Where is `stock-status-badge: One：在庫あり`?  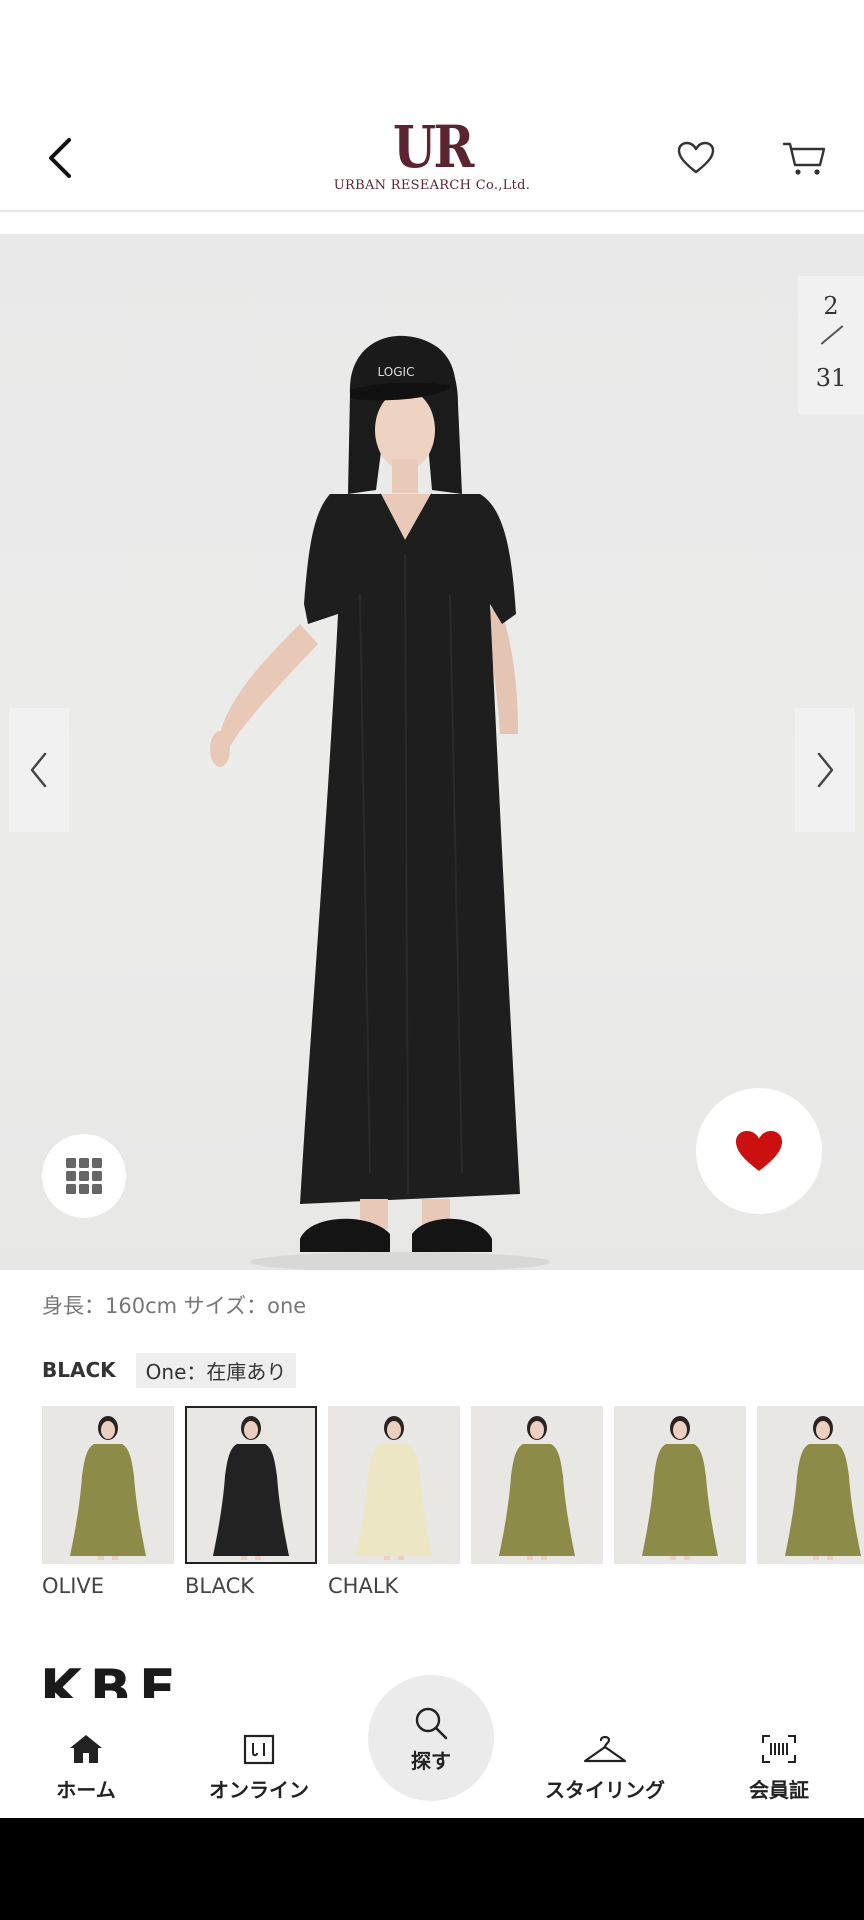 stock-status-badge: One：在庫あり is located at coordinates (216, 1370).